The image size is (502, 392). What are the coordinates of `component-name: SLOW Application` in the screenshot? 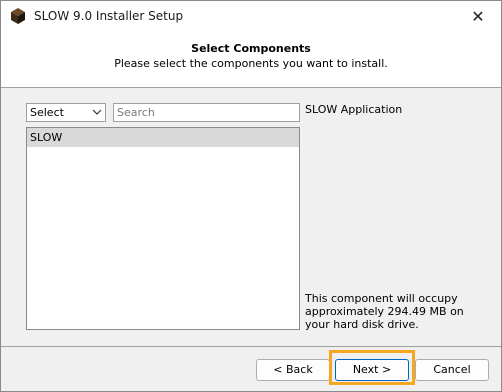 It's located at (354, 109).